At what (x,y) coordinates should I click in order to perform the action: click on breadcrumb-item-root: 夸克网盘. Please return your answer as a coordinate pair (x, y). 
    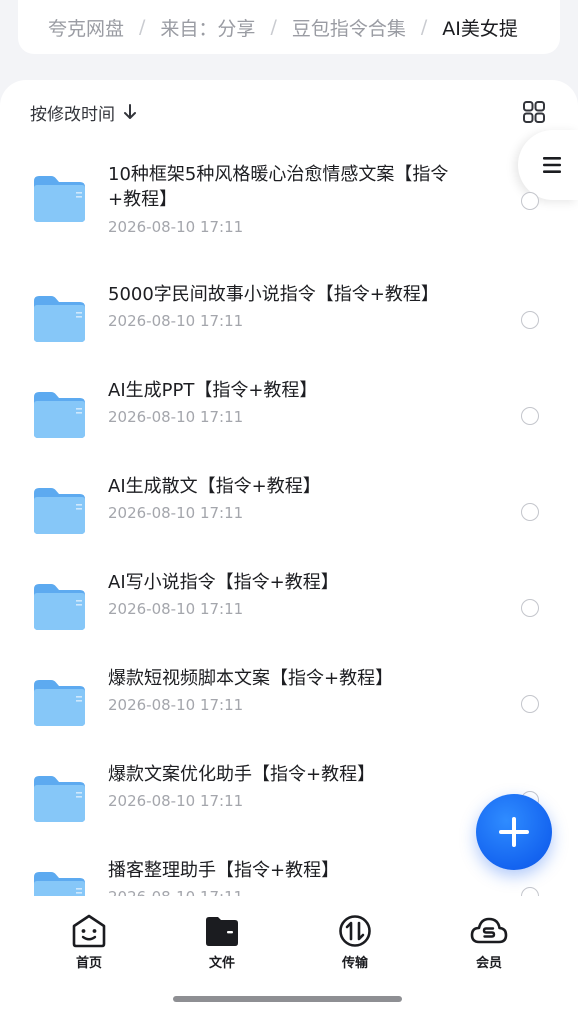
    Looking at the image, I should click on (86, 27).